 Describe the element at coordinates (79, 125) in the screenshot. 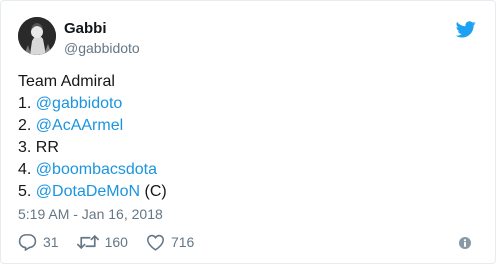

I see `mention-link: @AcAArmel` at that location.